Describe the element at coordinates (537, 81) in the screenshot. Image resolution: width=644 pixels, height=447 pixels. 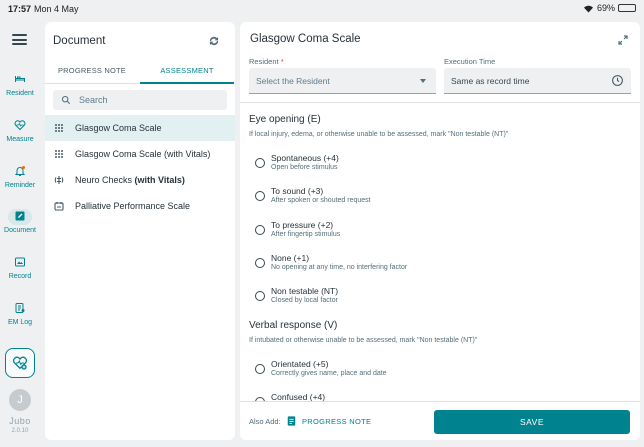
I see `execution-time-field: Same as record time` at that location.